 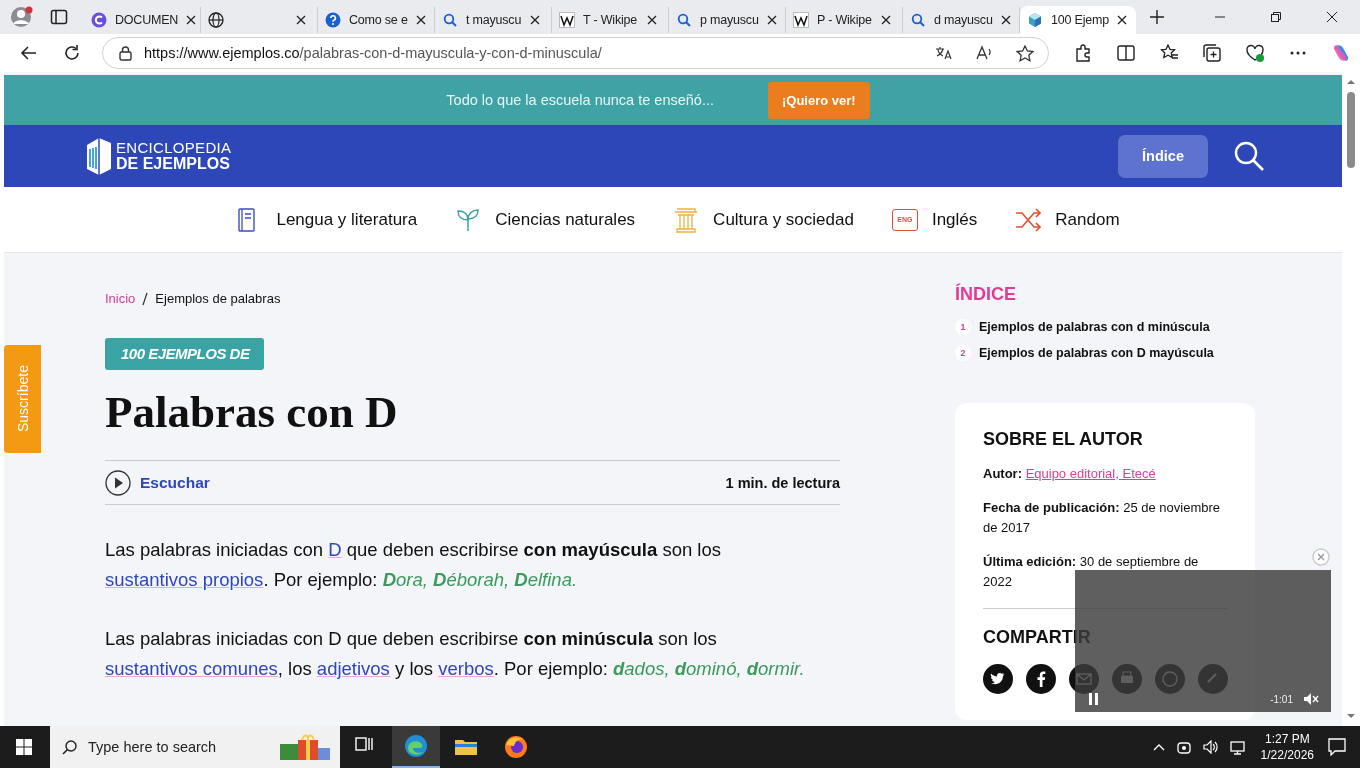 What do you see at coordinates (21, 17) in the screenshot?
I see `profile-icon` at bounding box center [21, 17].